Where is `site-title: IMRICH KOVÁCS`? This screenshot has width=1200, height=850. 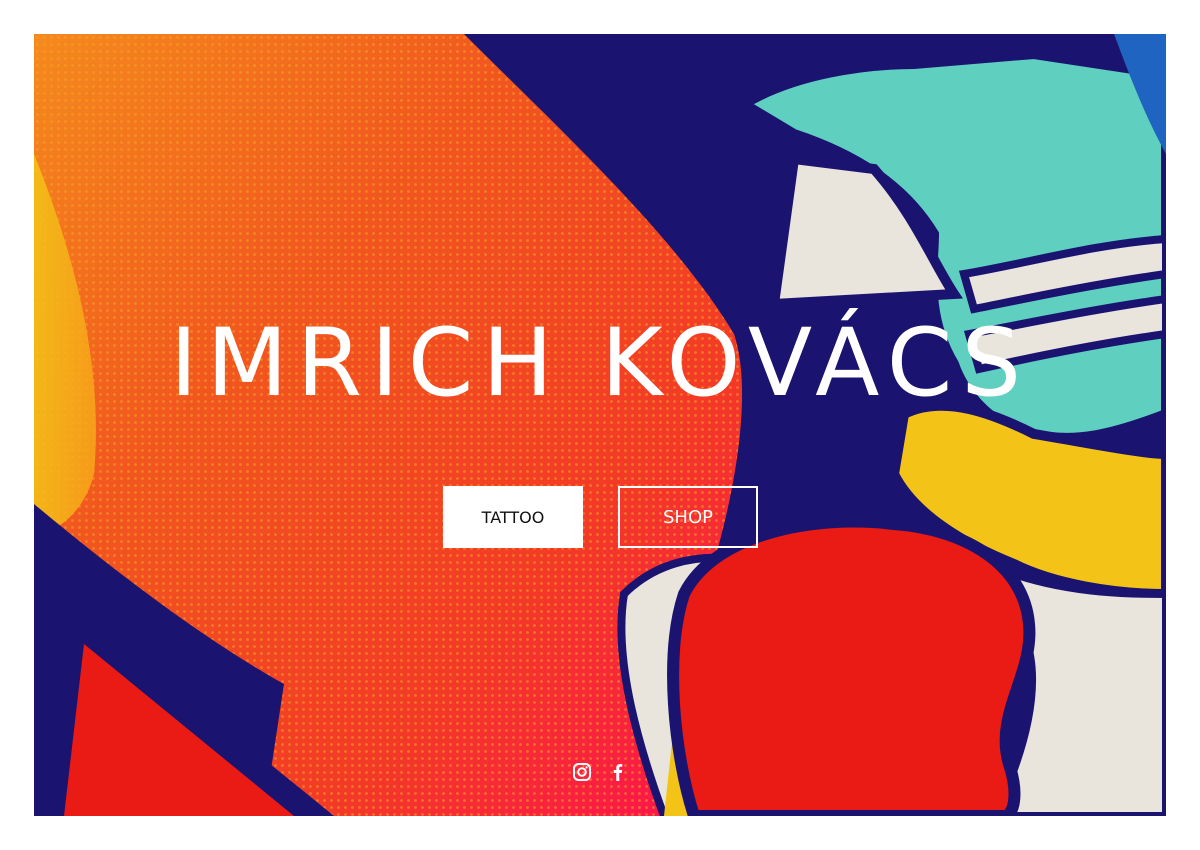 site-title: IMRICH KOVÁCS is located at coordinates (600, 363).